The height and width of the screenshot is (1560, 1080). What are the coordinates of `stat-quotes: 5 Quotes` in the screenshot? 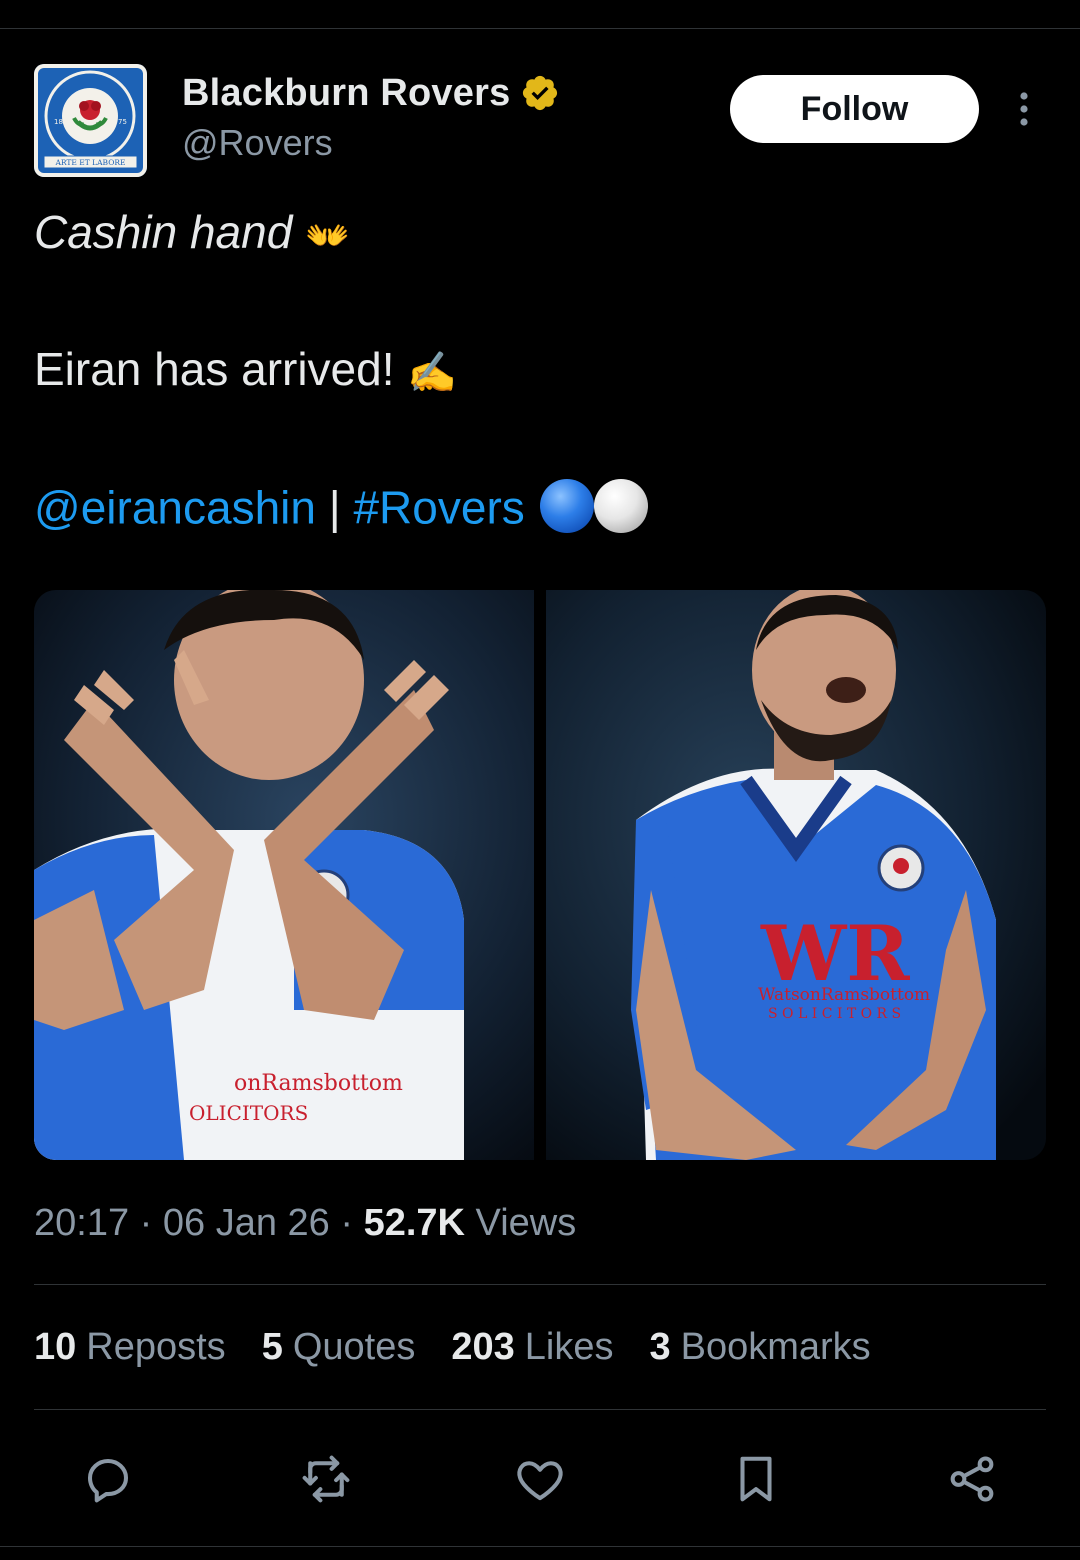 It's located at (339, 1347).